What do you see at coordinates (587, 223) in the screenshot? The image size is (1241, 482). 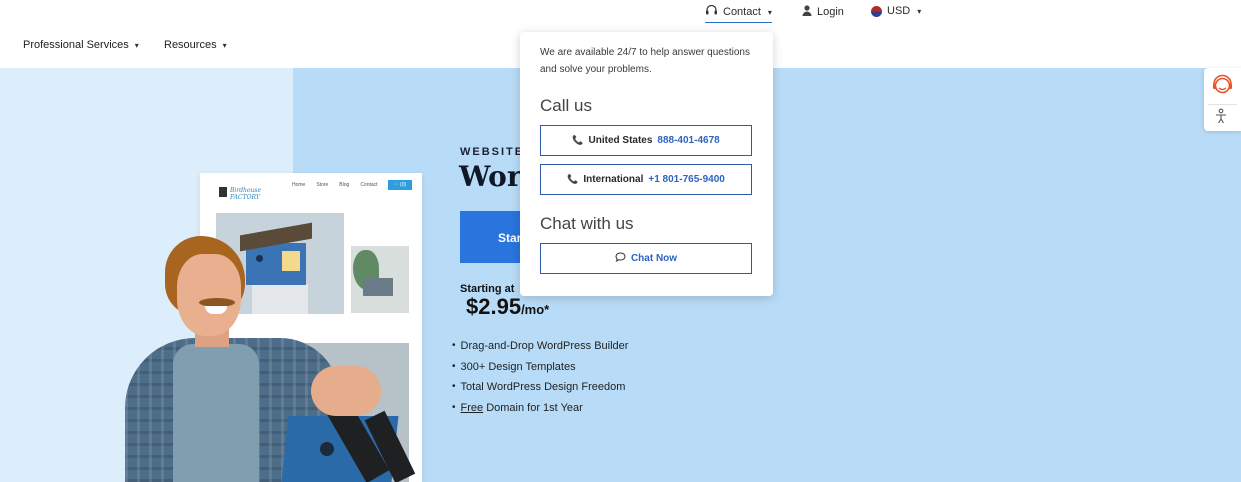 I see `chat-with-us-heading: Chat with us` at bounding box center [587, 223].